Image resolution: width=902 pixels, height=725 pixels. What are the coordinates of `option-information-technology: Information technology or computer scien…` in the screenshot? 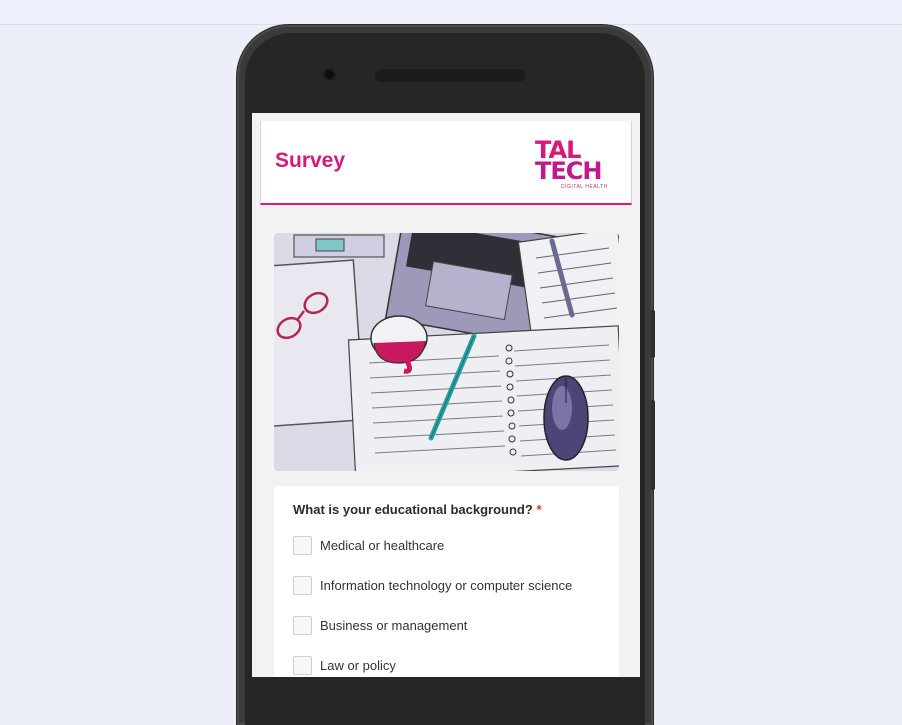 It's located at (432, 585).